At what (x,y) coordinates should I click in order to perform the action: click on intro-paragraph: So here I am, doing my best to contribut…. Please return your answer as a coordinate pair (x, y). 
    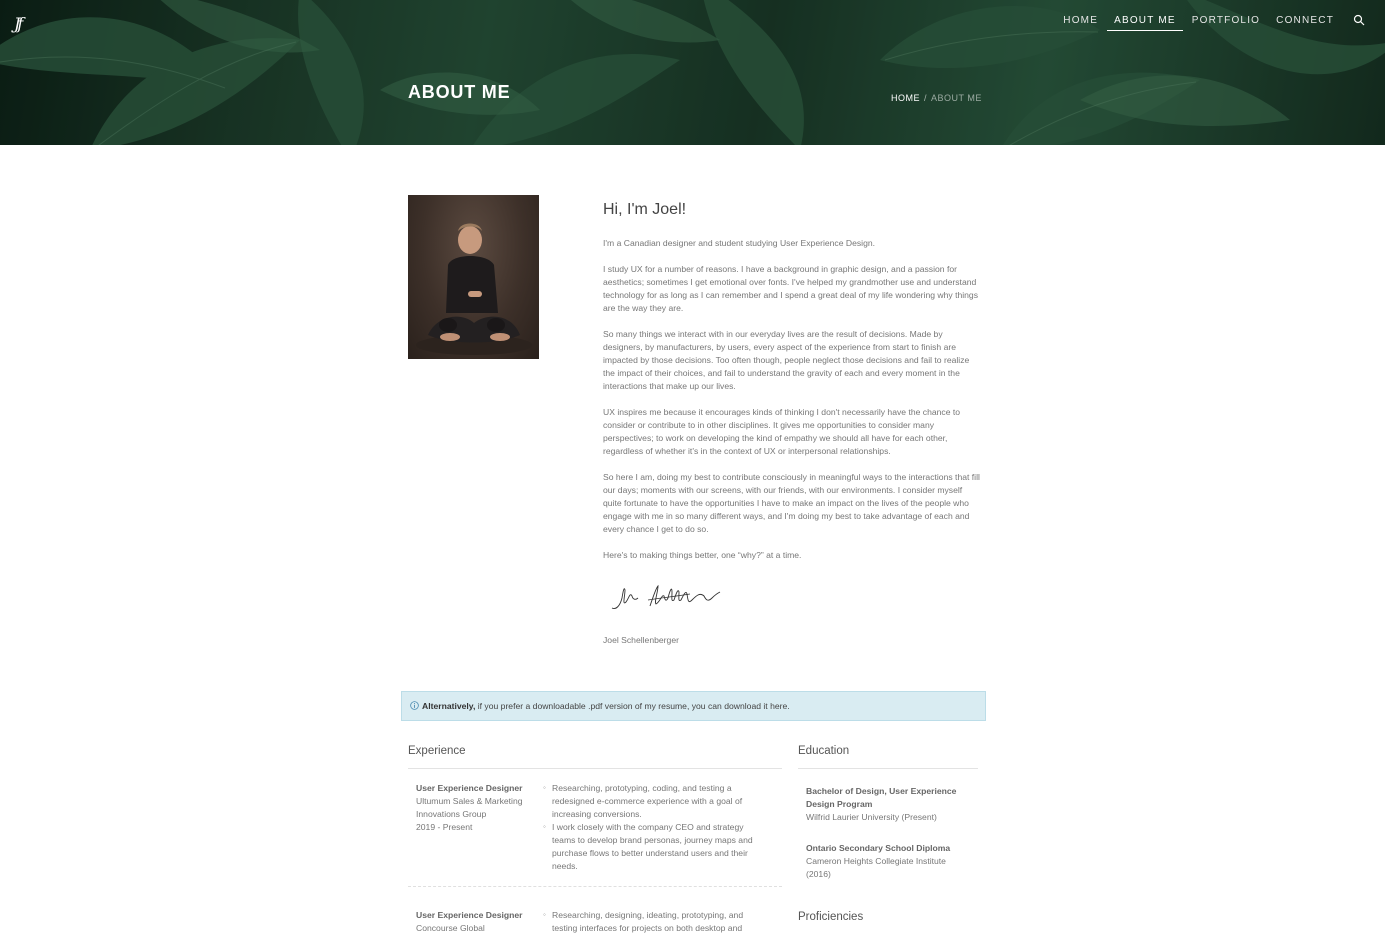
    Looking at the image, I should click on (791, 503).